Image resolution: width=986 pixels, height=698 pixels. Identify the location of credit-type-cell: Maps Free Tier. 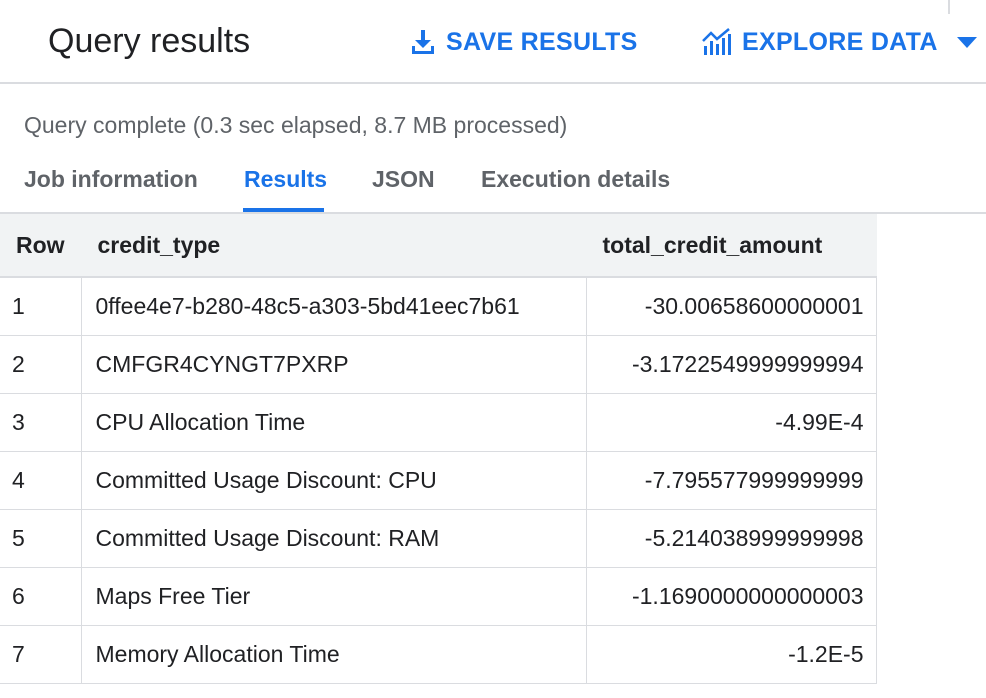
(334, 596).